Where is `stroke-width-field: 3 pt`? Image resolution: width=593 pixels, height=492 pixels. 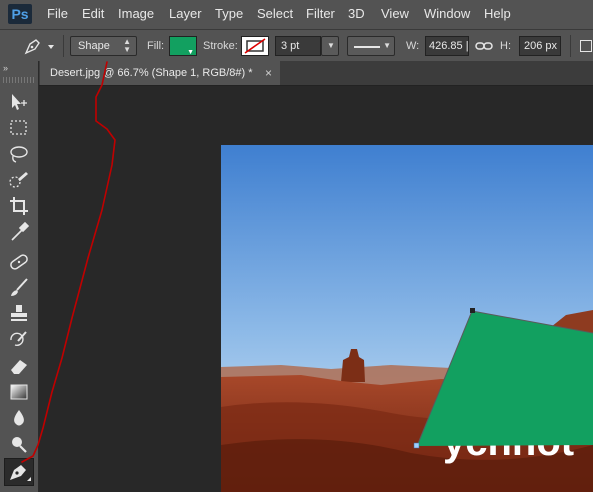 stroke-width-field: 3 pt is located at coordinates (298, 46).